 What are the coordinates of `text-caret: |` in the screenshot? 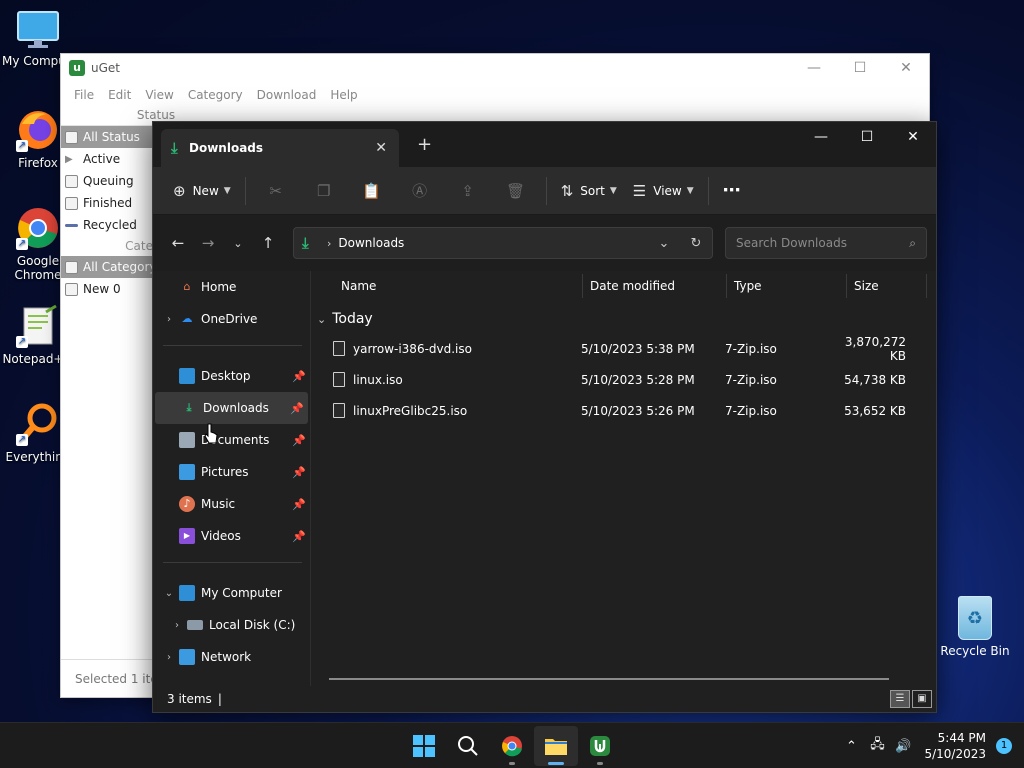 It's located at (219, 699).